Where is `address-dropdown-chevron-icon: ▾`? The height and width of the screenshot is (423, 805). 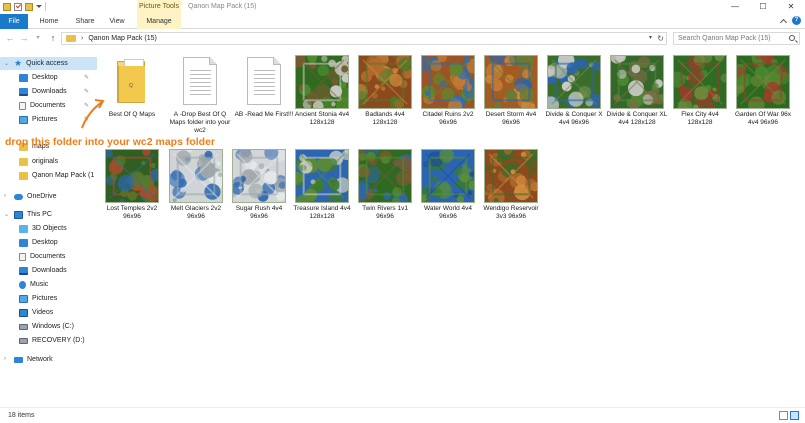
address-dropdown-chevron-icon: ▾ is located at coordinates (650, 38).